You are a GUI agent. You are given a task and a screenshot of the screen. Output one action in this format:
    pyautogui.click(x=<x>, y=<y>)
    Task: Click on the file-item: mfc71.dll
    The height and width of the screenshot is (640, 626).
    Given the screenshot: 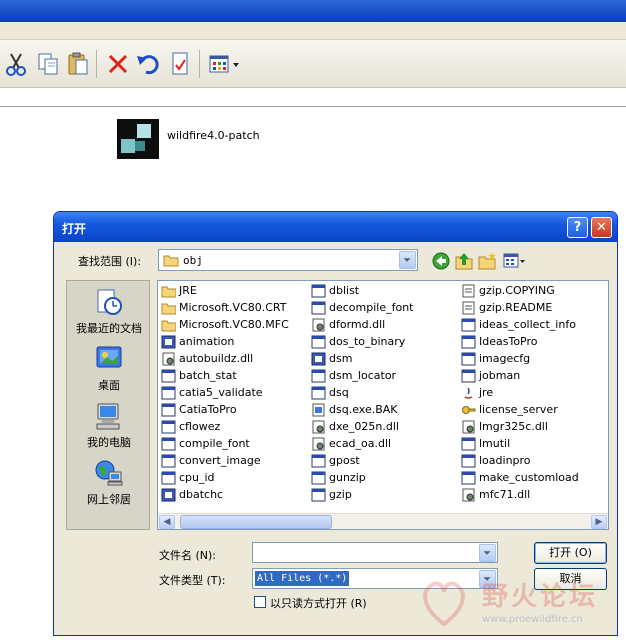 What is the action you would take?
    pyautogui.click(x=520, y=495)
    